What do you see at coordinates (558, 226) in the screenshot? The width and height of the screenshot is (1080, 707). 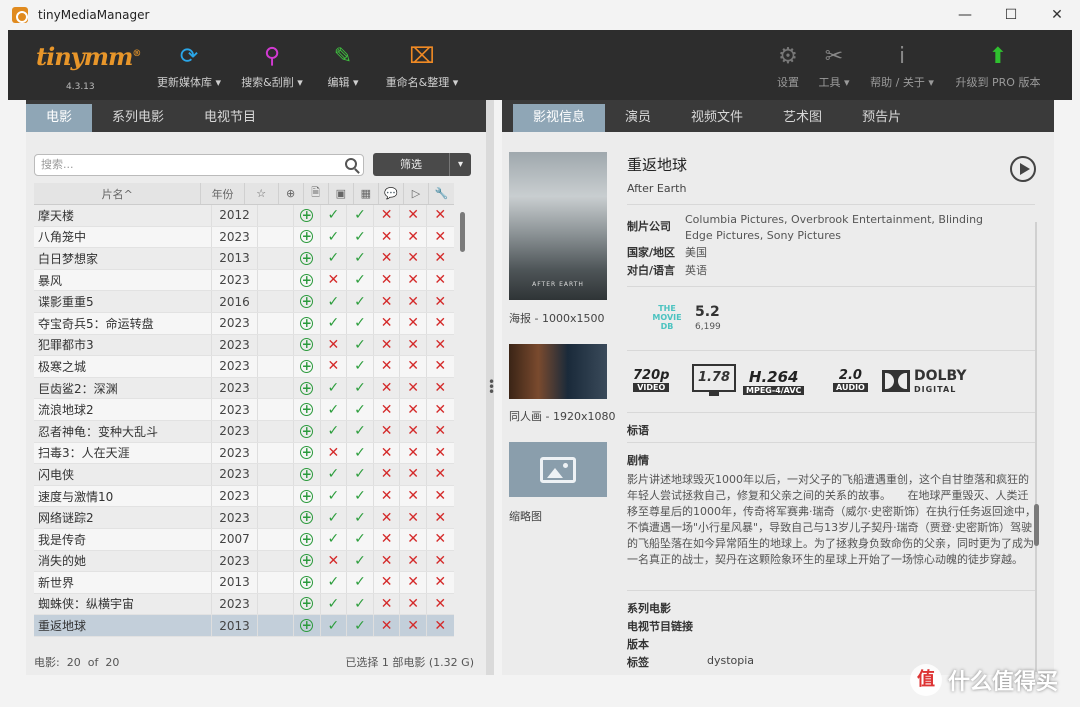 I see `poster-image: AFTER EARTH` at bounding box center [558, 226].